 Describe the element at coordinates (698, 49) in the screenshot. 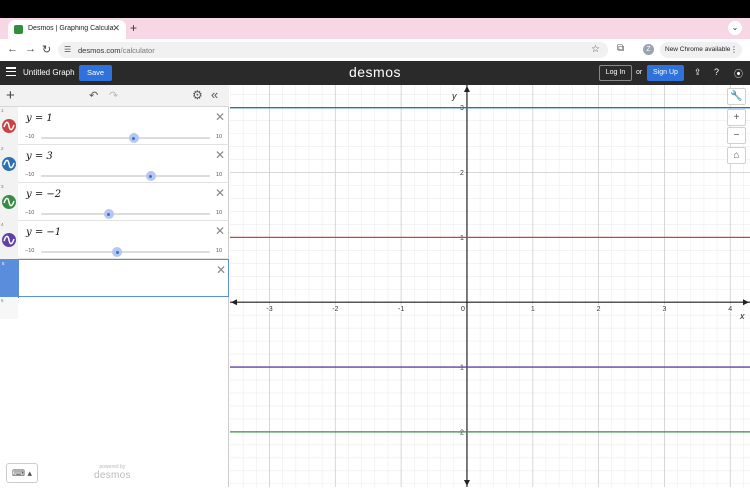

I see `chrome-update-label: New Chrome available` at that location.